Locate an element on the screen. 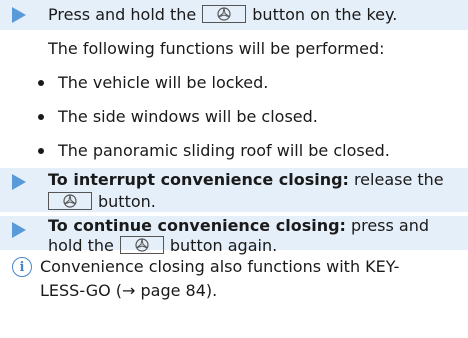 The height and width of the screenshot is (338, 468). info-icon: i is located at coordinates (22, 267).